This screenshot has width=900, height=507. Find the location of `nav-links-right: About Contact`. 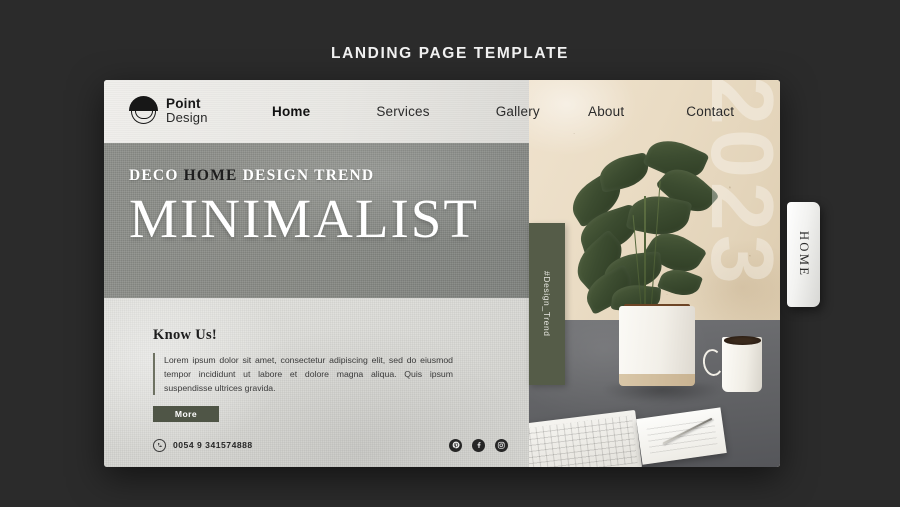

nav-links-right: About Contact is located at coordinates (661, 111).